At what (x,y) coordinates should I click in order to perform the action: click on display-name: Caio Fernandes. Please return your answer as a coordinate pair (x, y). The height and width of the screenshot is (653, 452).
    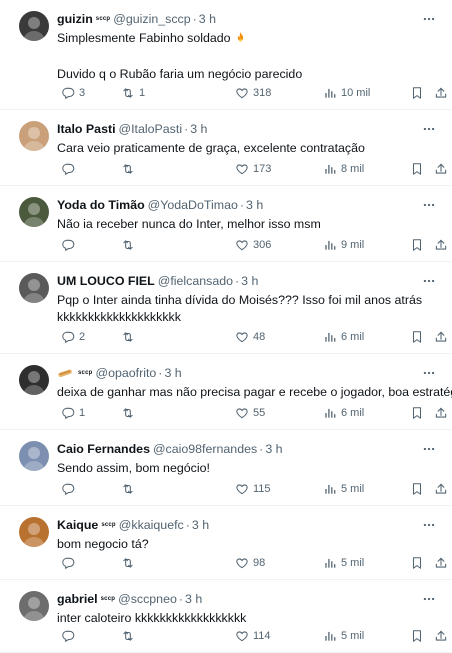
    Looking at the image, I should click on (103, 449).